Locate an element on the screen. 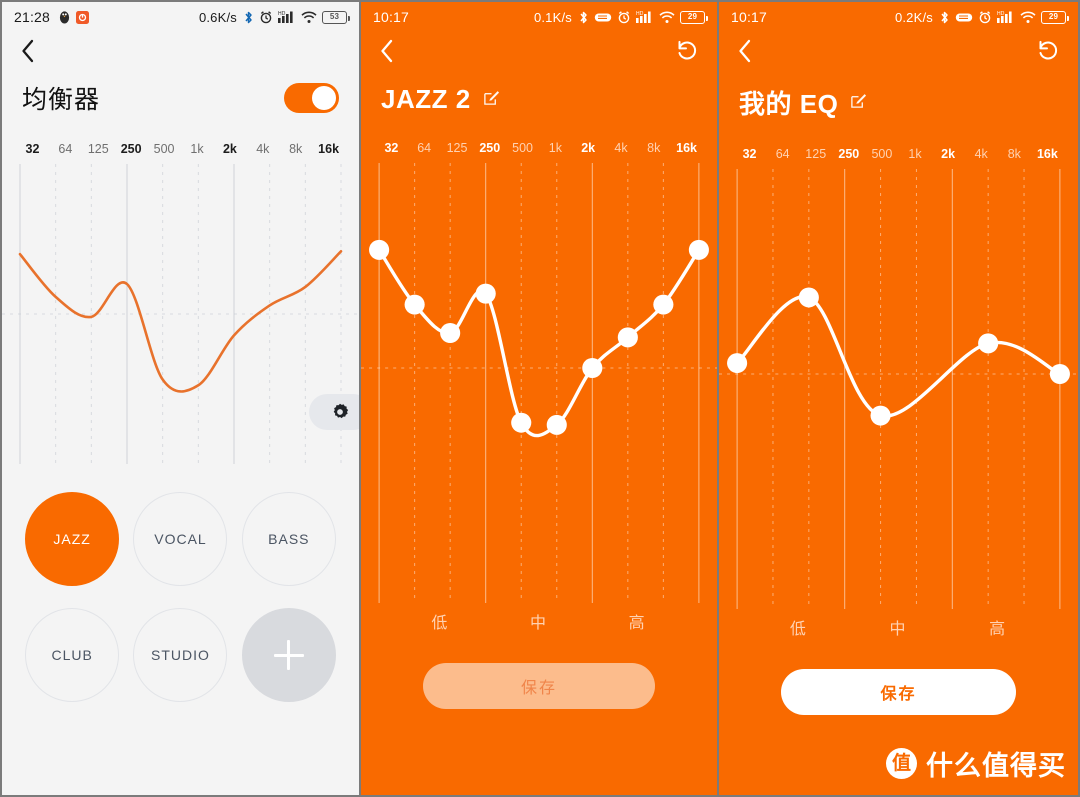 This screenshot has width=1080, height=797. range-label-high: 高 is located at coordinates (998, 629).